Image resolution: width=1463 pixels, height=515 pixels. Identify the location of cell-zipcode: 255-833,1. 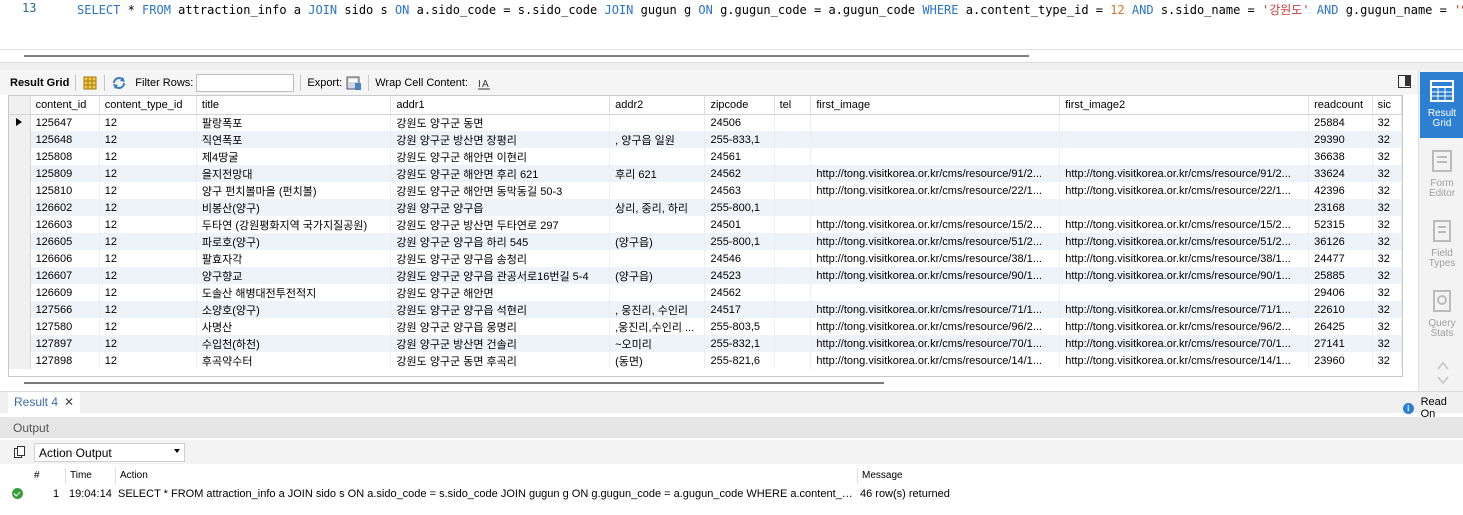
(739, 139).